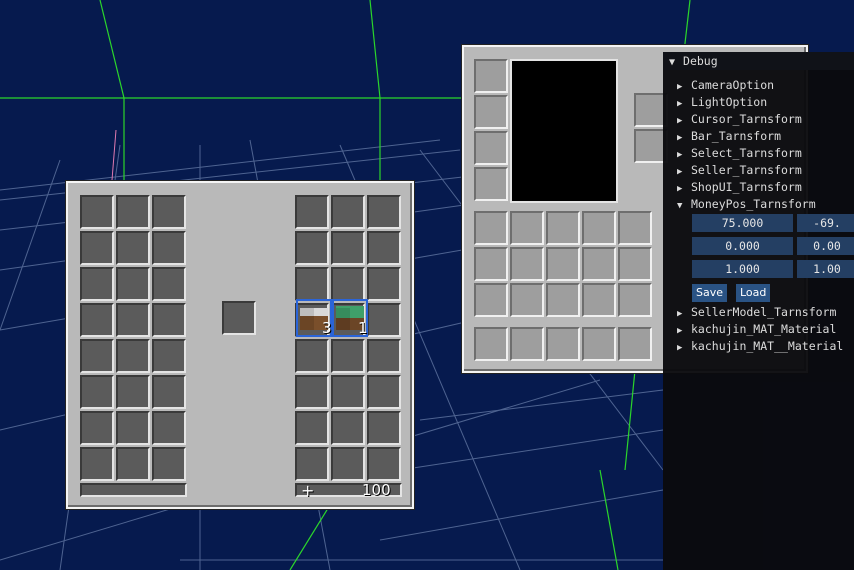 This screenshot has height=570, width=854. What do you see at coordinates (825, 269) in the screenshot?
I see `scale-y-field: 1.00` at bounding box center [825, 269].